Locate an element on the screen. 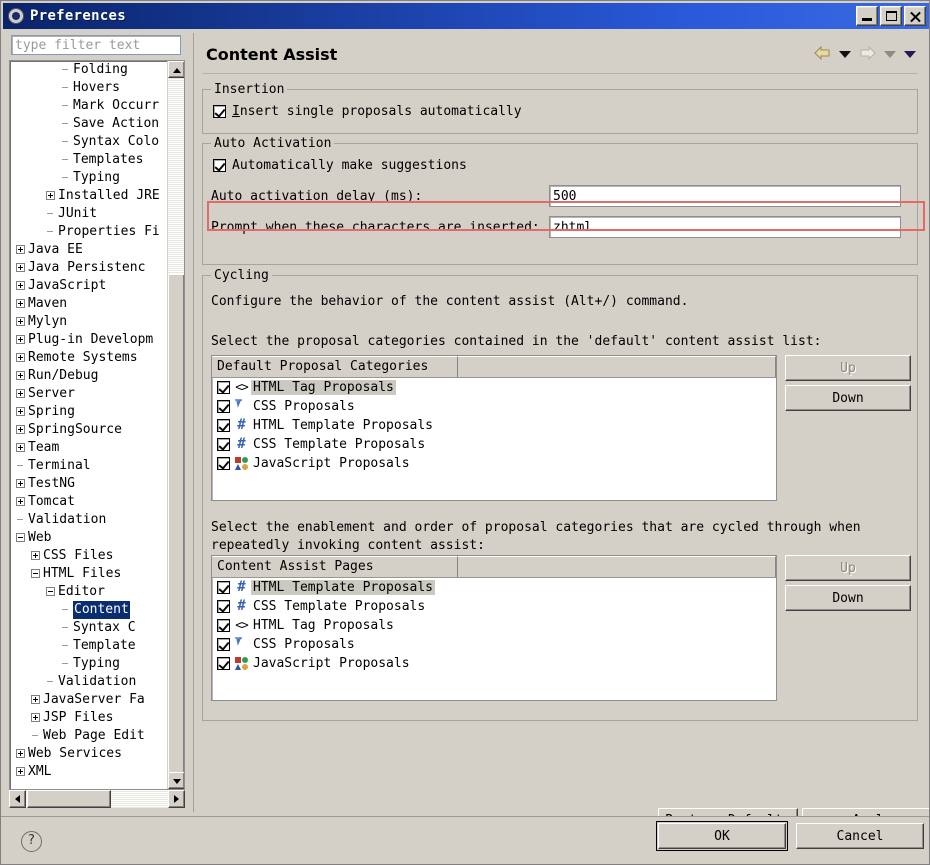 Image resolution: width=930 pixels, height=865 pixels. tree-item-syntax-colo: Syntax Colo is located at coordinates (89, 142).